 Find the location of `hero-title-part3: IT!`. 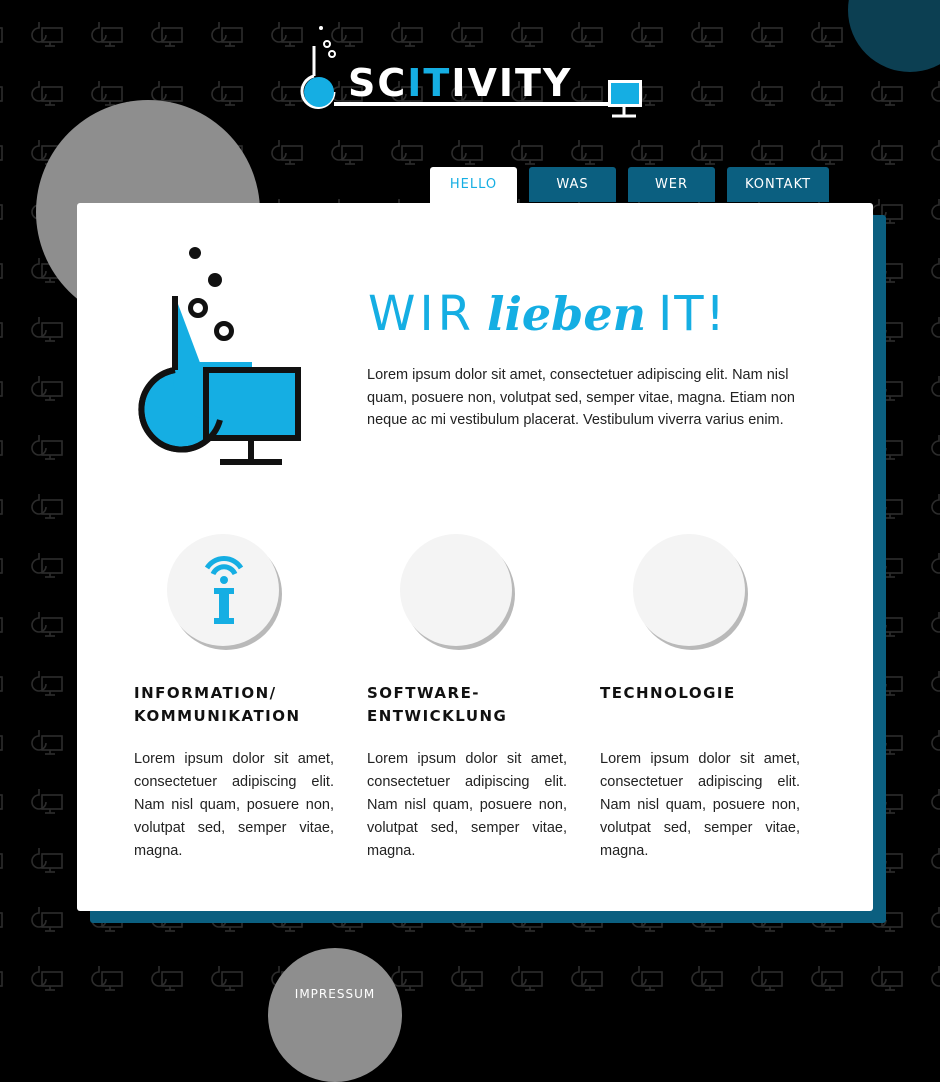

hero-title-part3: IT! is located at coordinates (692, 314).